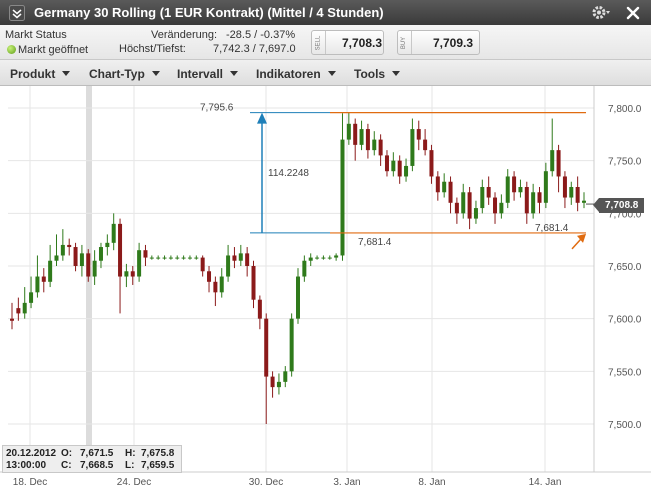  I want to click on menu-indikatoren: Indikatoren, so click(296, 74).